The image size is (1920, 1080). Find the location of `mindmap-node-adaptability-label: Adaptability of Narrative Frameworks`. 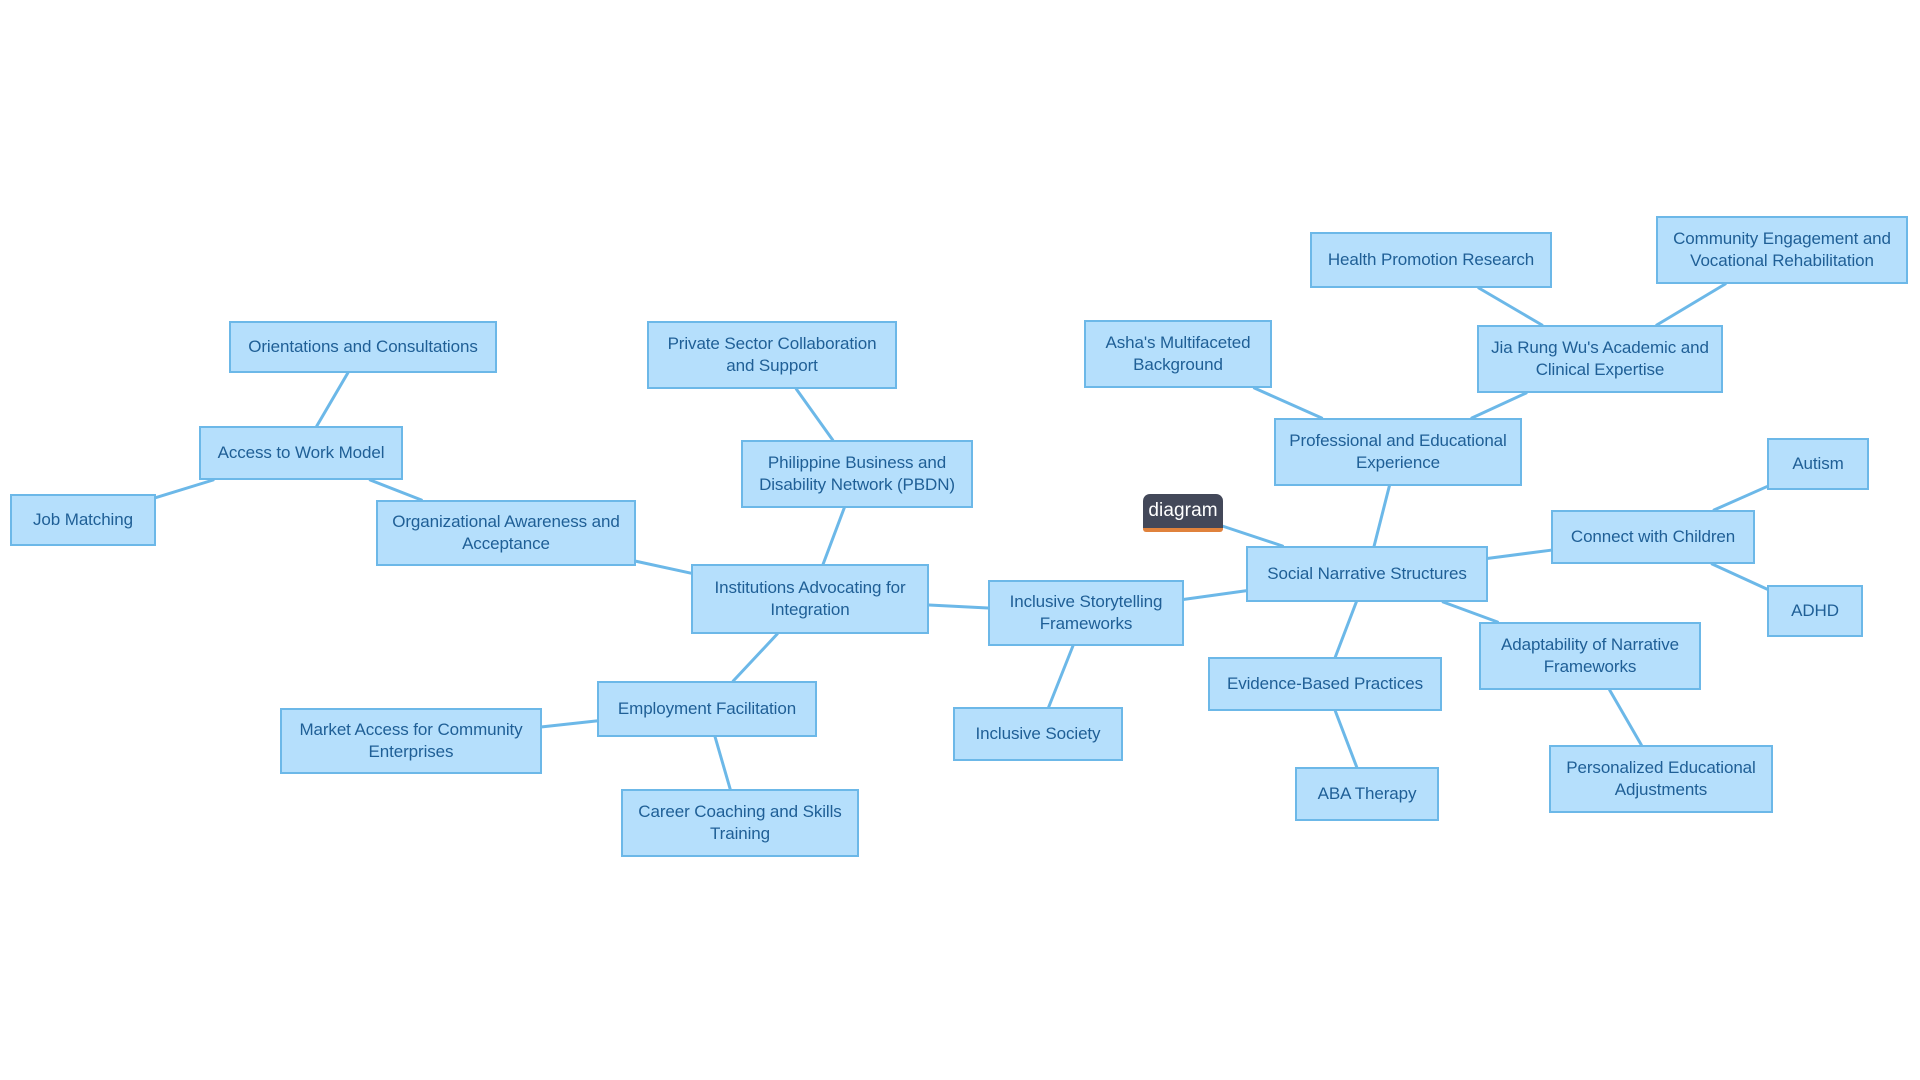

mindmap-node-adaptability-label: Adaptability of Narrative Frameworks is located at coordinates (1590, 655).